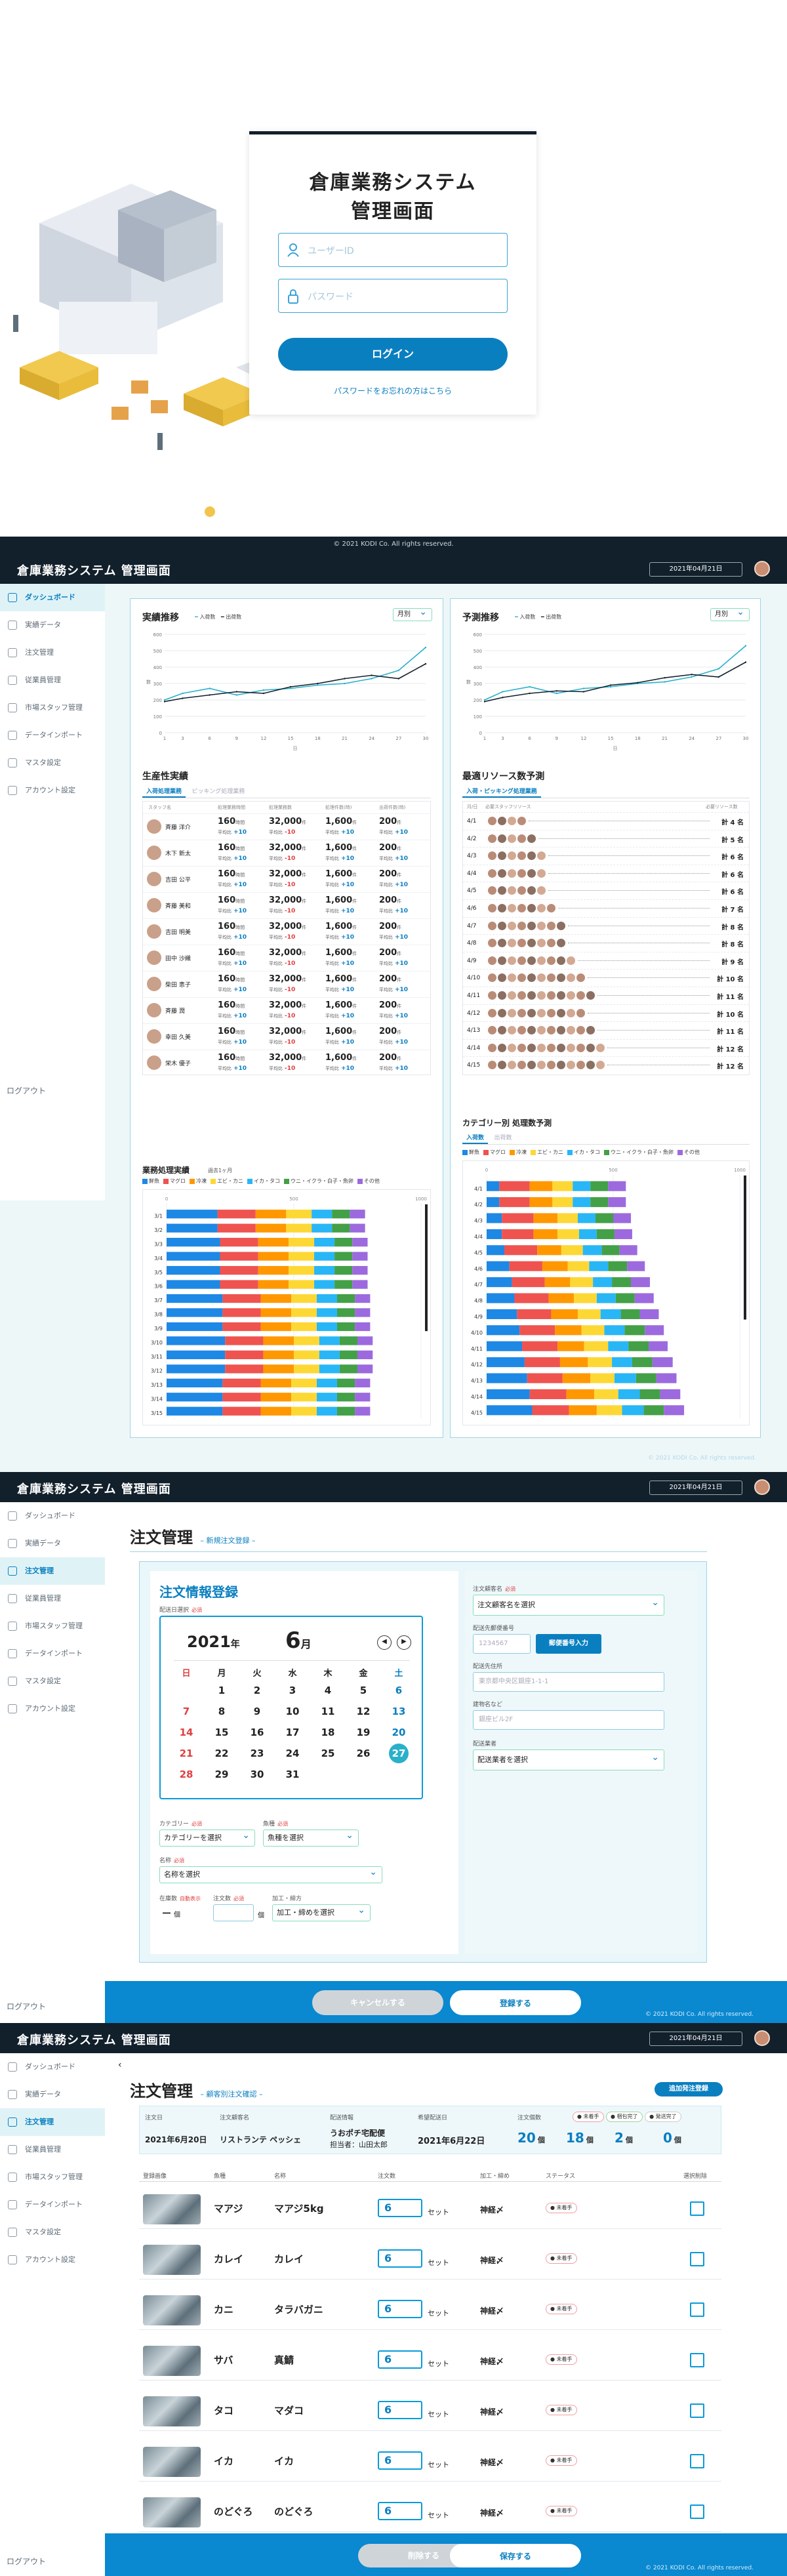  What do you see at coordinates (399, 1711) in the screenshot?
I see `calendar-day: 13` at bounding box center [399, 1711].